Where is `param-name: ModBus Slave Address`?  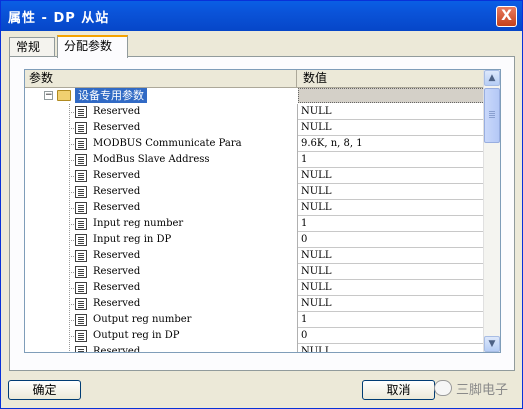 param-name: ModBus Slave Address is located at coordinates (151, 159).